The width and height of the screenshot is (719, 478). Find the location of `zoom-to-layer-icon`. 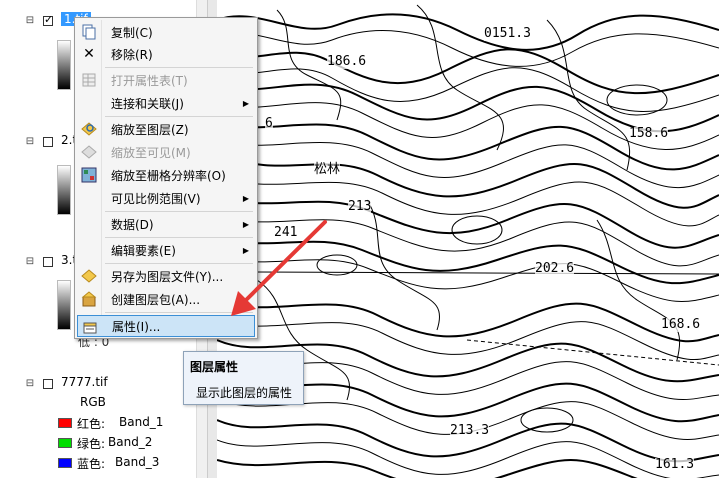

zoom-to-layer-icon is located at coordinates (89, 129).